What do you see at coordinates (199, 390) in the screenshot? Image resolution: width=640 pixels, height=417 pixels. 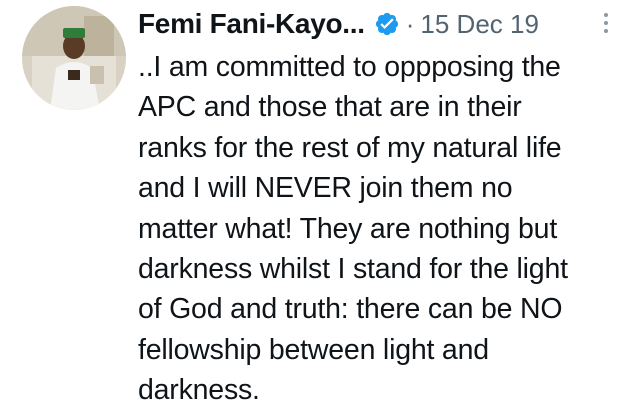 I see `tweet-text-line: darkness.` at bounding box center [199, 390].